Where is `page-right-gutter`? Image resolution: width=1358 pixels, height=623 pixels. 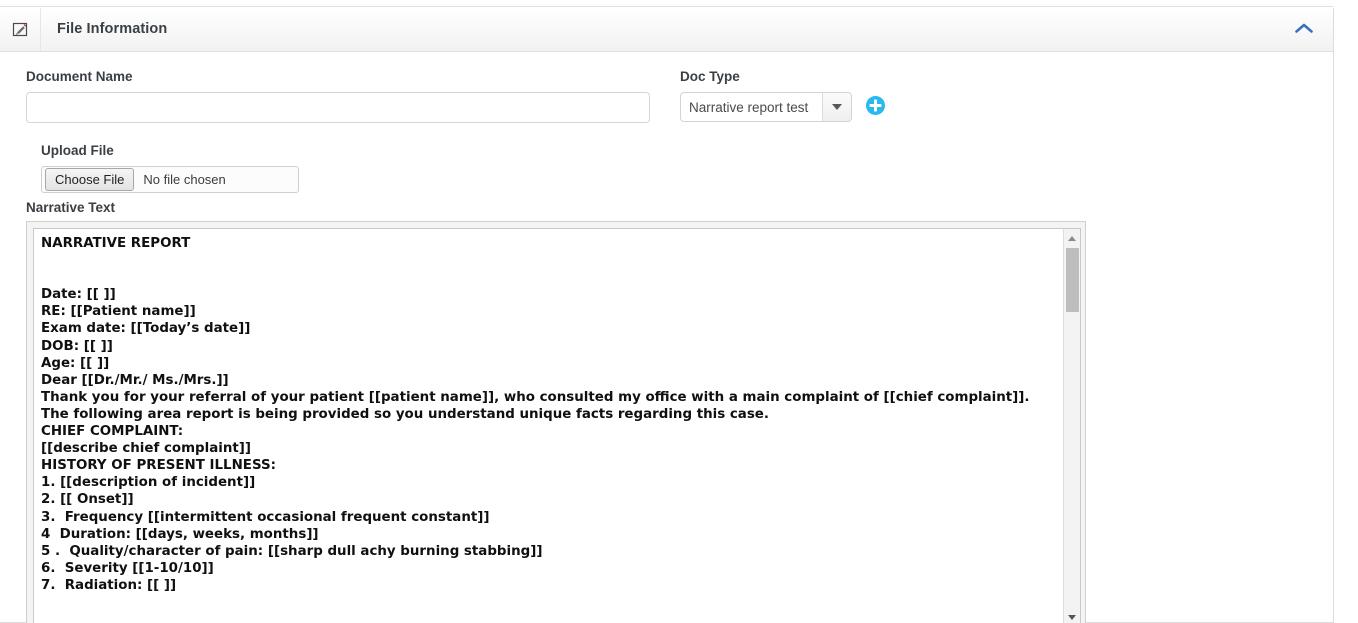
page-right-gutter is located at coordinates (1346, 311).